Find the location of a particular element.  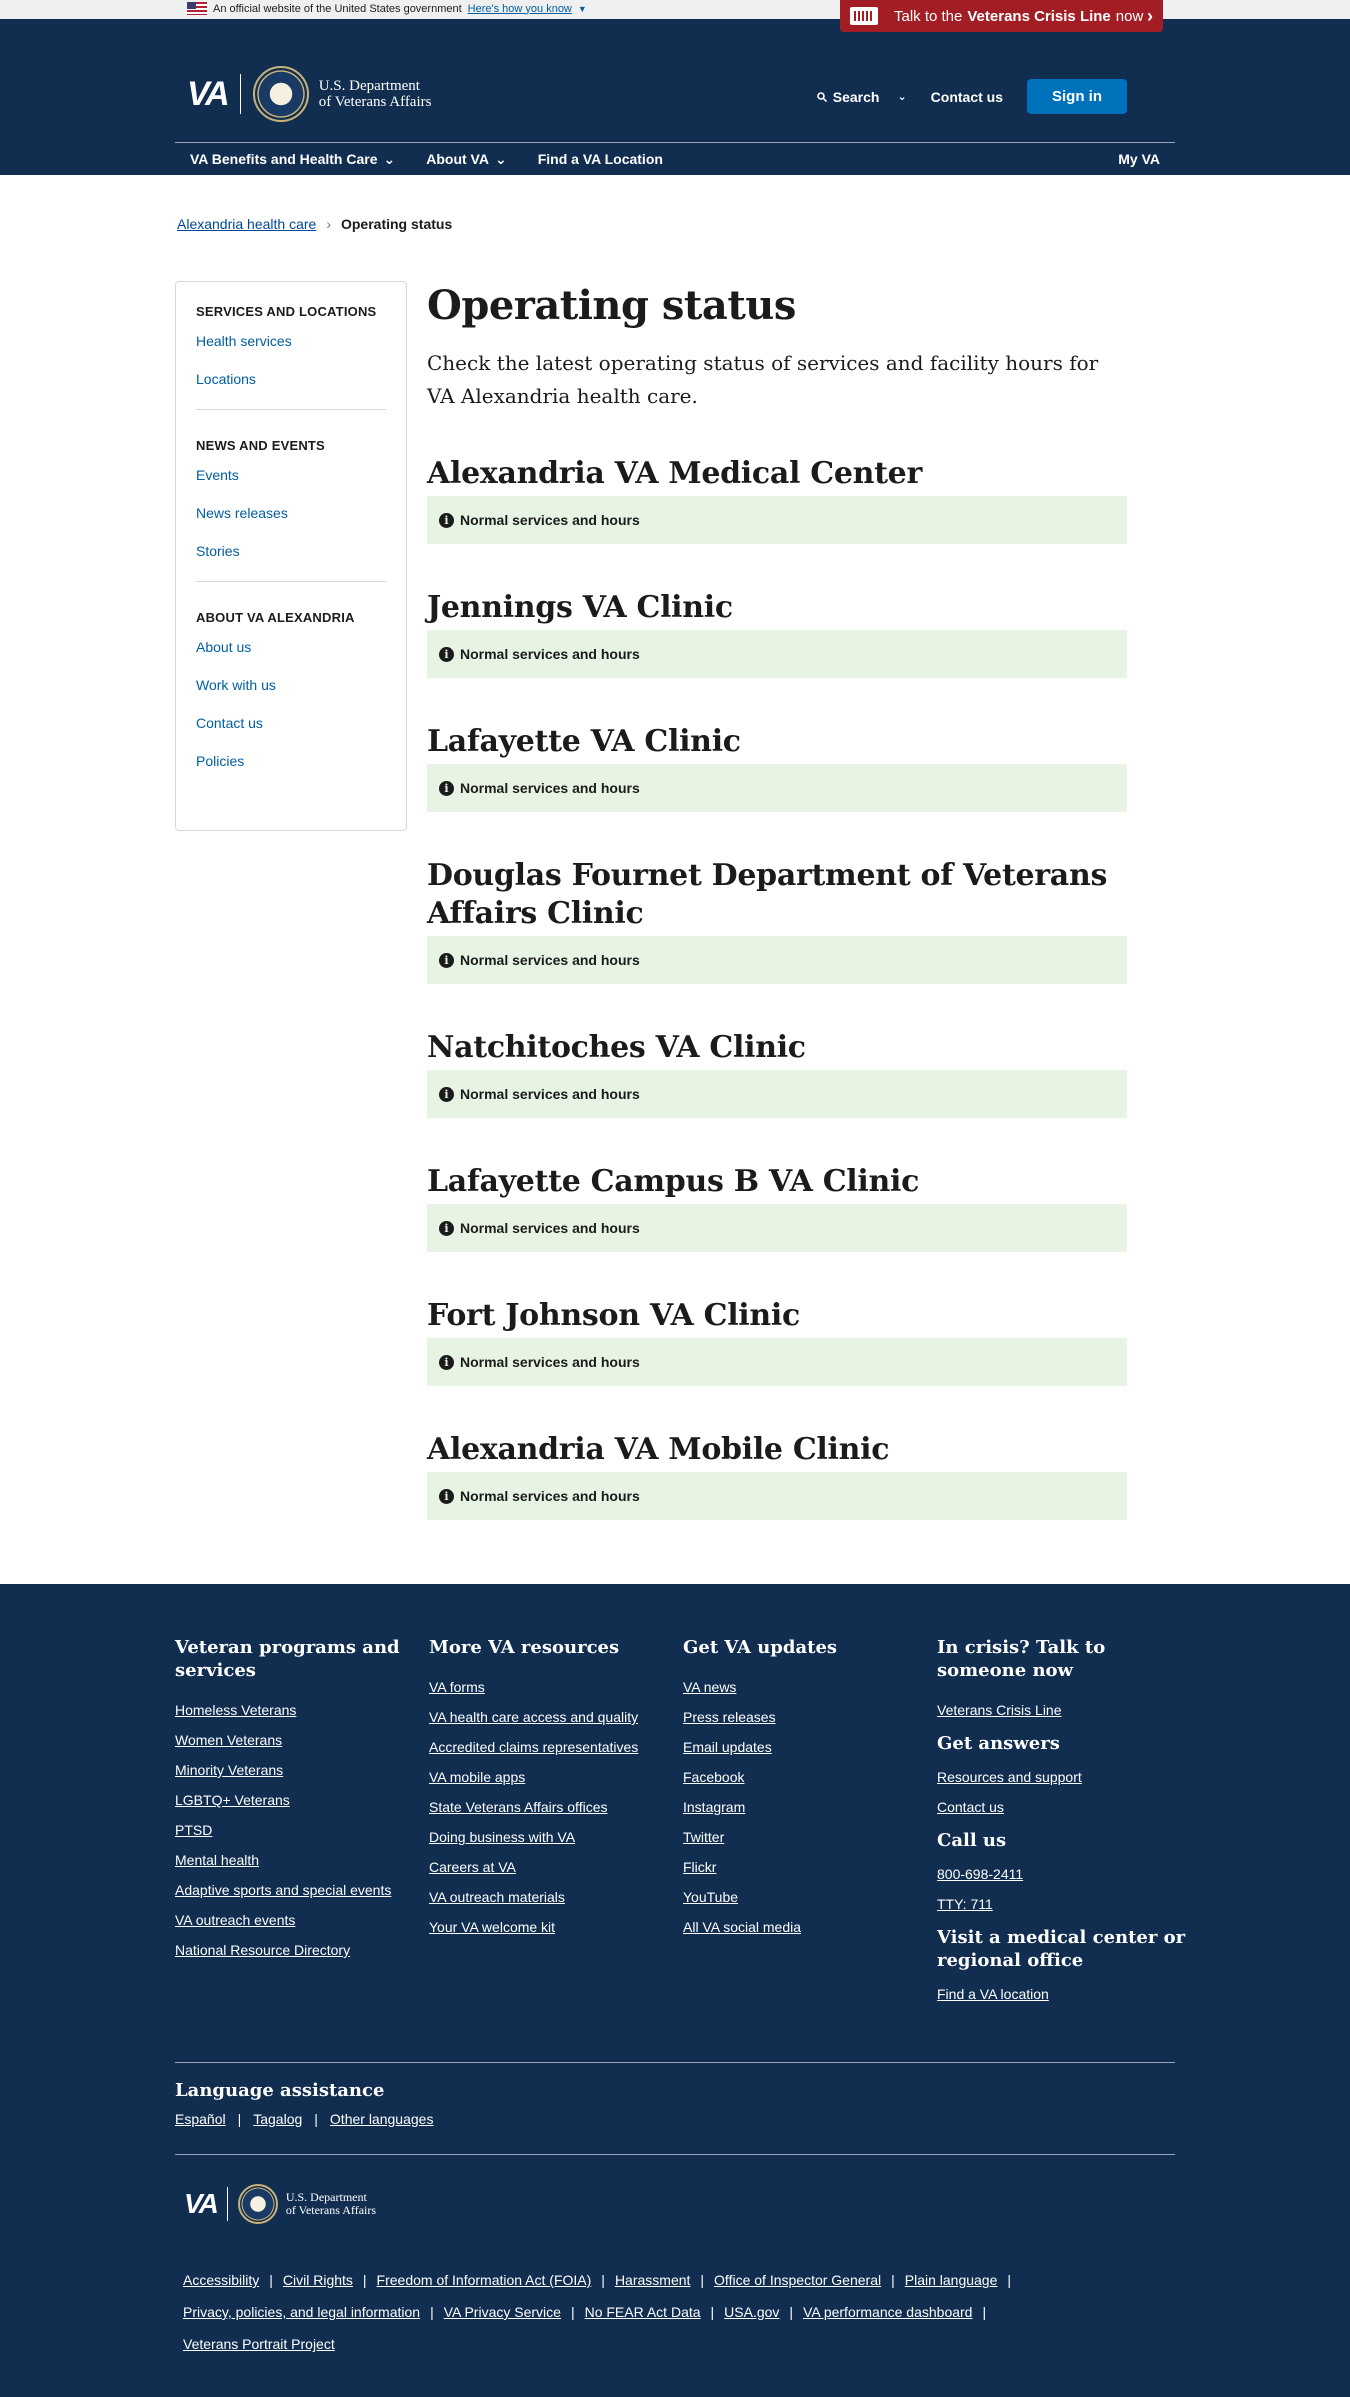

footer-link: VA outreach materials is located at coordinates (556, 1897).